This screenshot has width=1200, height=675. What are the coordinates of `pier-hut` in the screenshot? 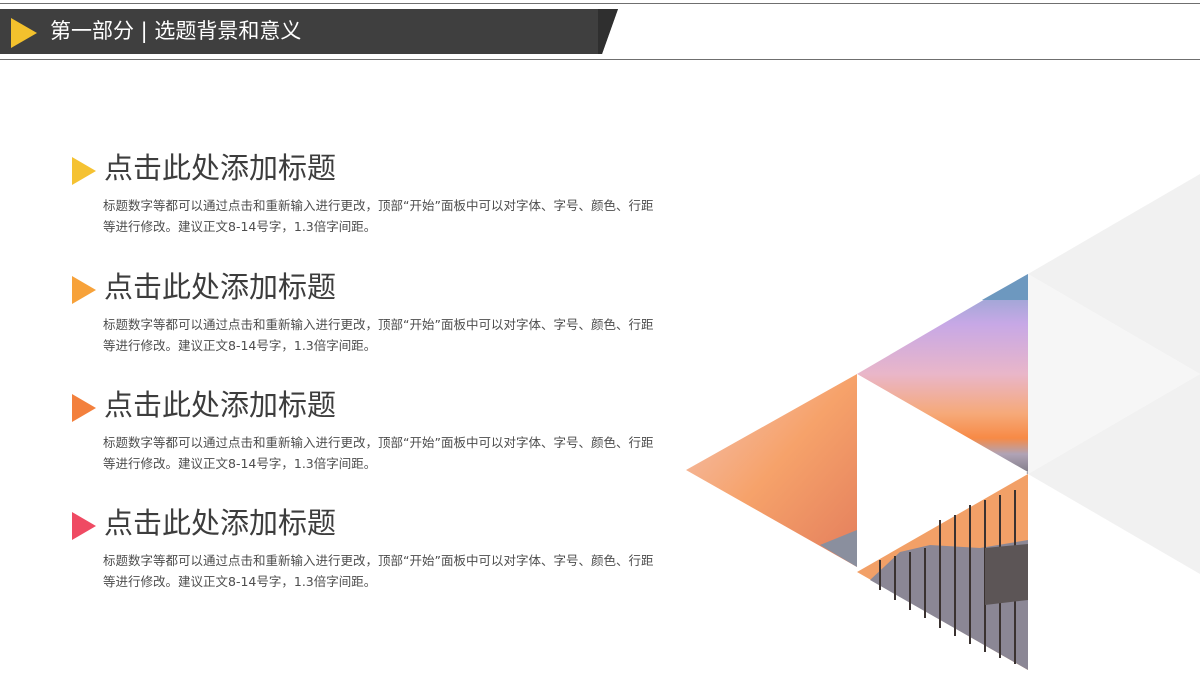 It's located at (1006, 574).